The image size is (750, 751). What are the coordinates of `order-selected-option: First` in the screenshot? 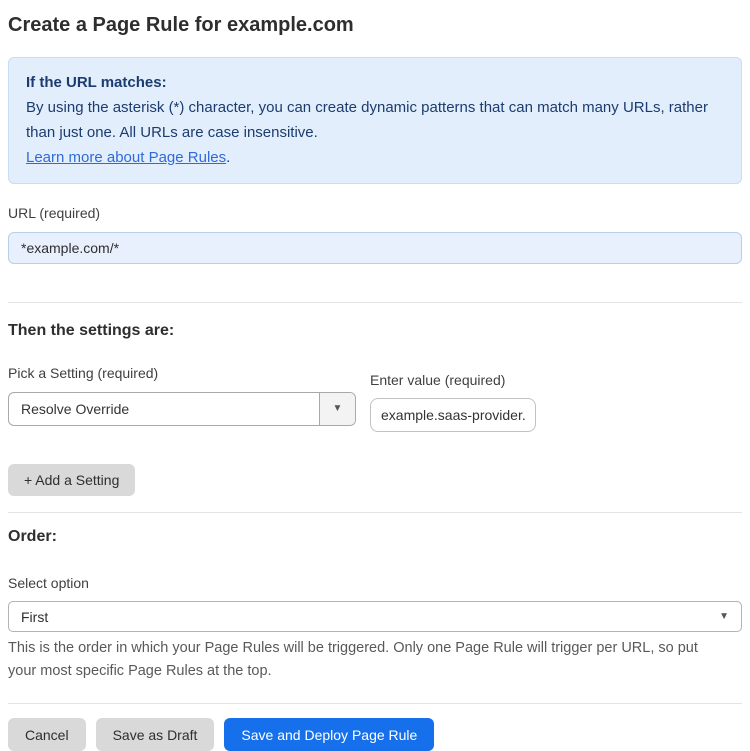 It's located at (35, 616).